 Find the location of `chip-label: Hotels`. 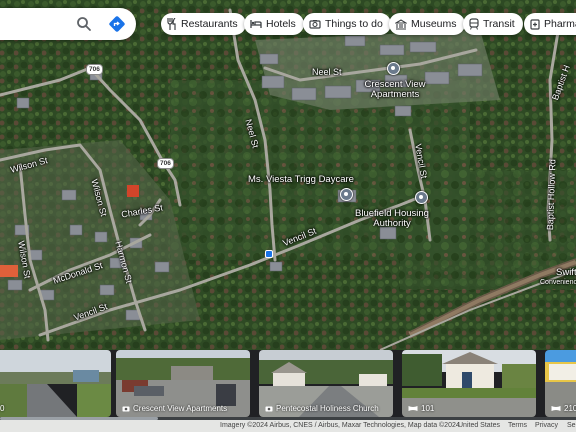

chip-label: Hotels is located at coordinates (281, 24).